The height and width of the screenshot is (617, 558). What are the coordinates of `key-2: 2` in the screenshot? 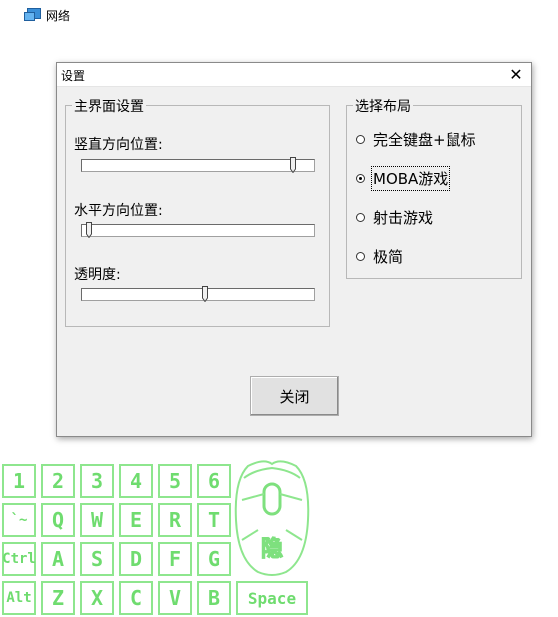 It's located at (58, 481).